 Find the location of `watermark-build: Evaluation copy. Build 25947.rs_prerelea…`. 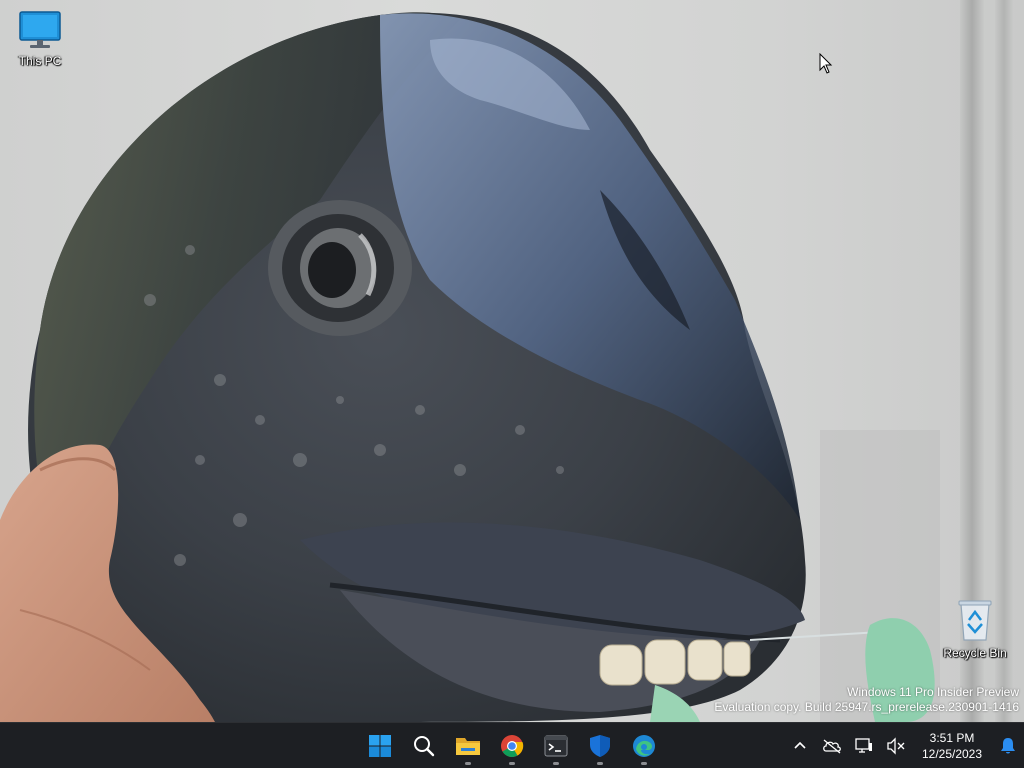

watermark-build: Evaluation copy. Build 25947.rs_prerelea… is located at coordinates (866, 707).